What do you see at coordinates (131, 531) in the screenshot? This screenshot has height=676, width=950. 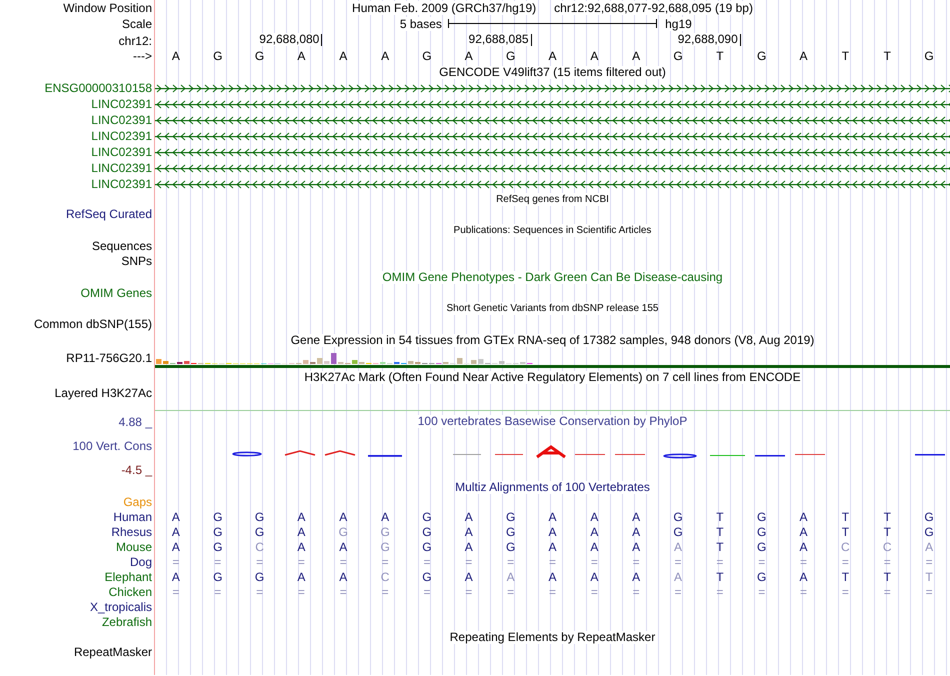 I see `track-label: Rhesus` at bounding box center [131, 531].